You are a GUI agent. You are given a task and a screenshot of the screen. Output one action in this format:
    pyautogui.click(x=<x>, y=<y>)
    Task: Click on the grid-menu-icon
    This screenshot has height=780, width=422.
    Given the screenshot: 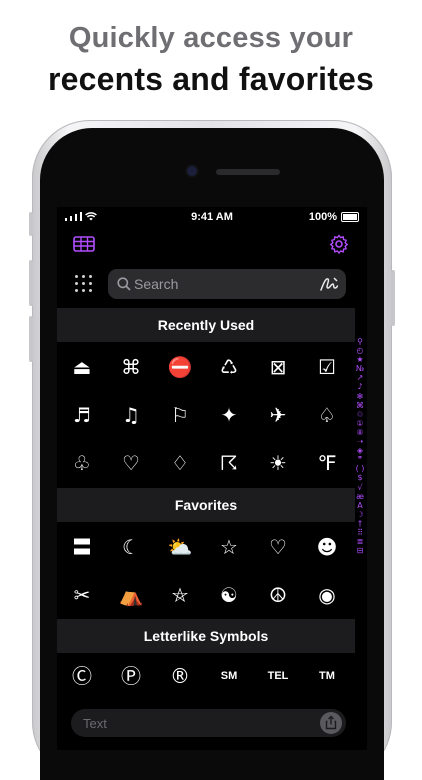 What is the action you would take?
    pyautogui.click(x=84, y=284)
    